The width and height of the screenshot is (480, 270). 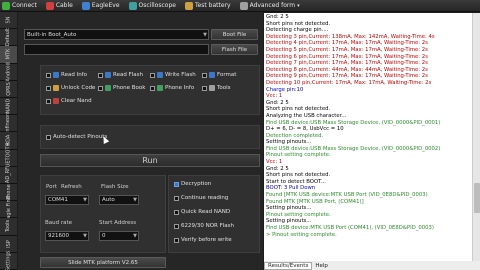 I want to click on op-phone-book: Phone Book, so click(x=121, y=88).